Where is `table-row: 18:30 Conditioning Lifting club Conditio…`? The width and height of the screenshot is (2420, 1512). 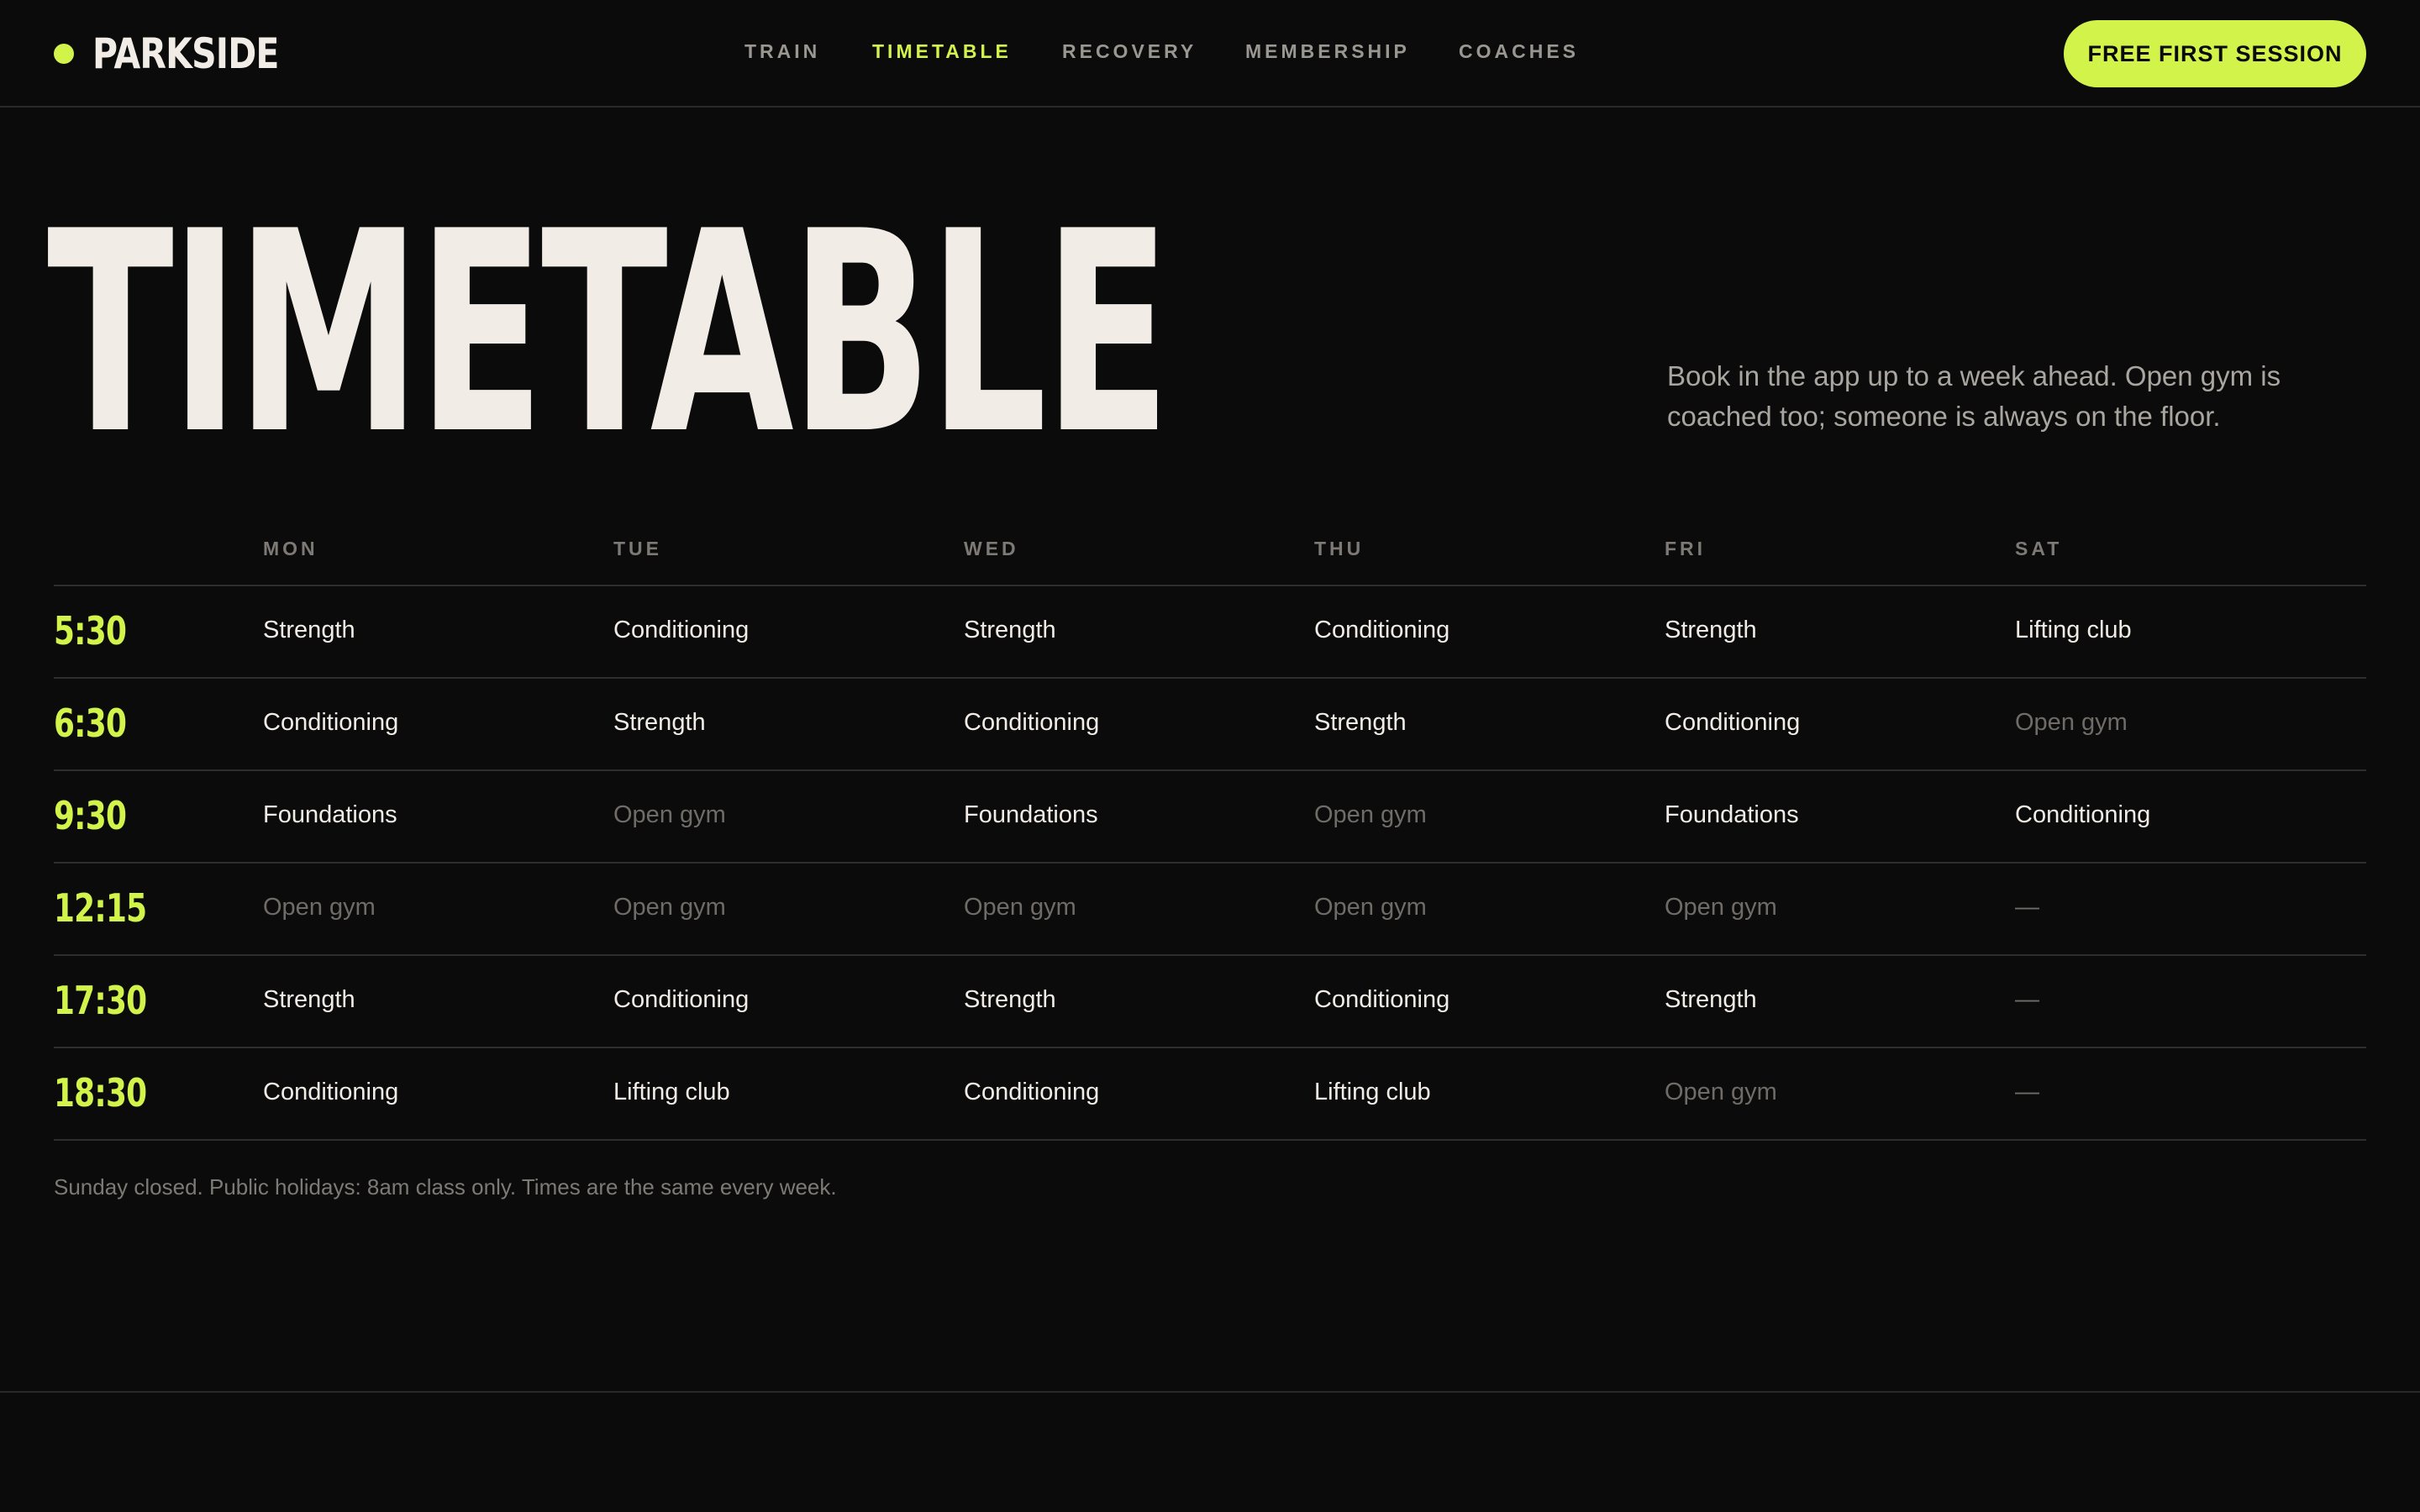
table-row: 18:30 Conditioning Lifting club Conditio… is located at coordinates (1210, 1094).